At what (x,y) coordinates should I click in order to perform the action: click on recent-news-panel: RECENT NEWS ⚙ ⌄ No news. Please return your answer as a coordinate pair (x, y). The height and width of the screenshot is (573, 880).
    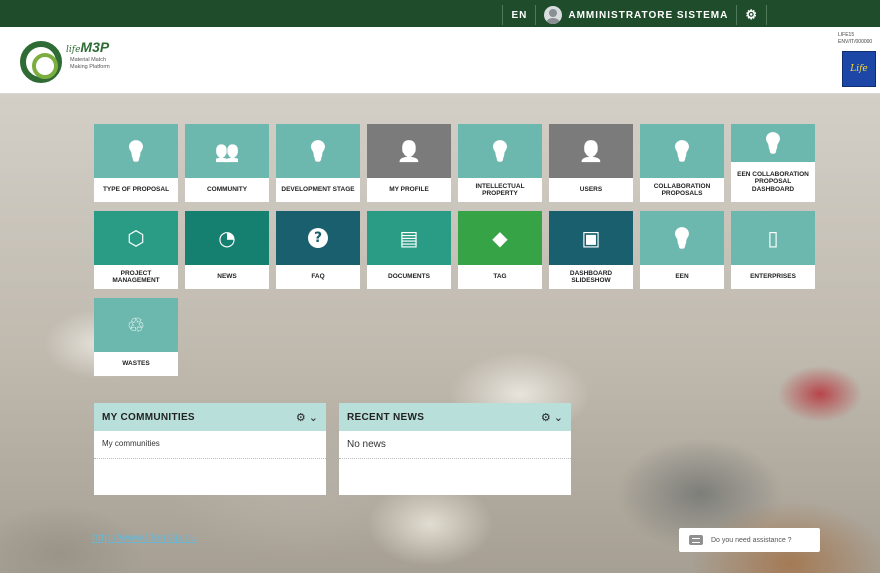
    Looking at the image, I should click on (455, 449).